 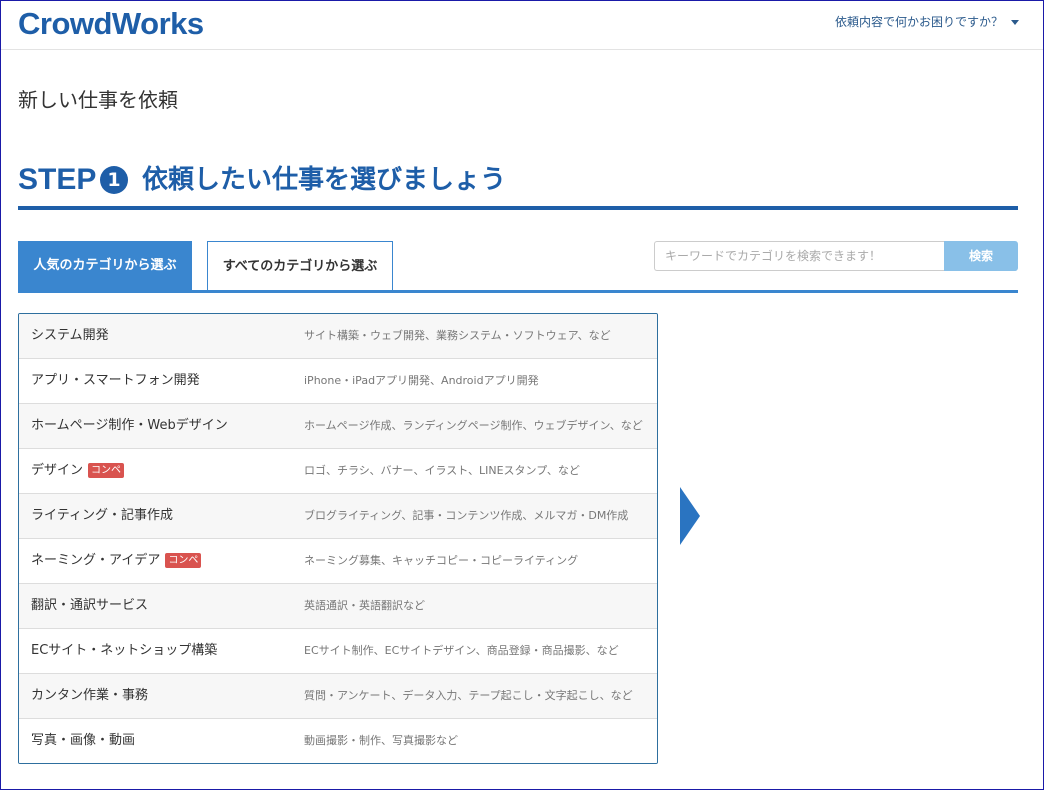 I want to click on category-name: 翻訳・通訳サービス, so click(x=90, y=605).